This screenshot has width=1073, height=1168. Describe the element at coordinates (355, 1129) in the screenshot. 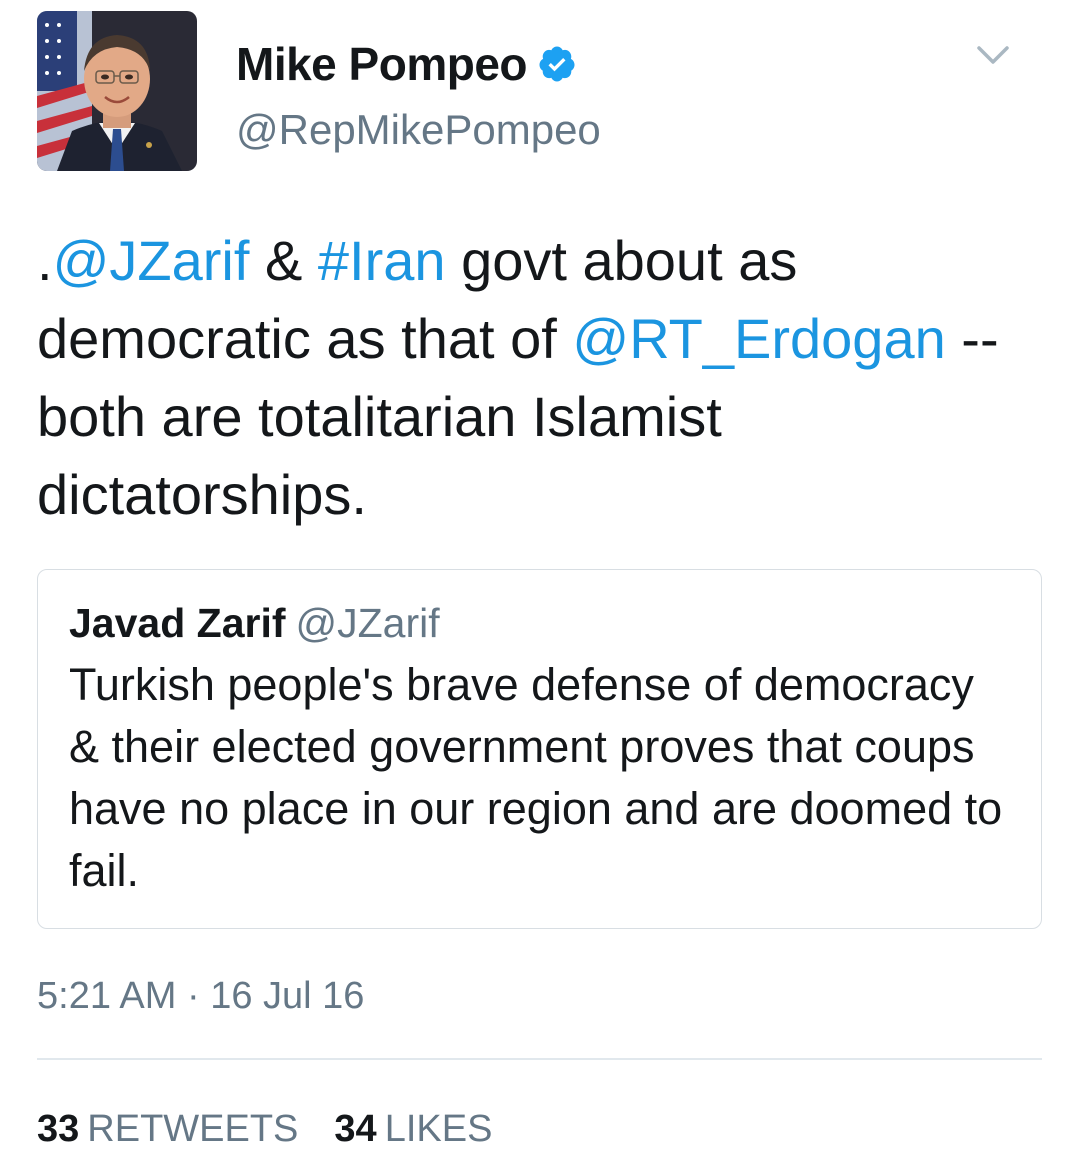

I see `likes-count: 34` at that location.